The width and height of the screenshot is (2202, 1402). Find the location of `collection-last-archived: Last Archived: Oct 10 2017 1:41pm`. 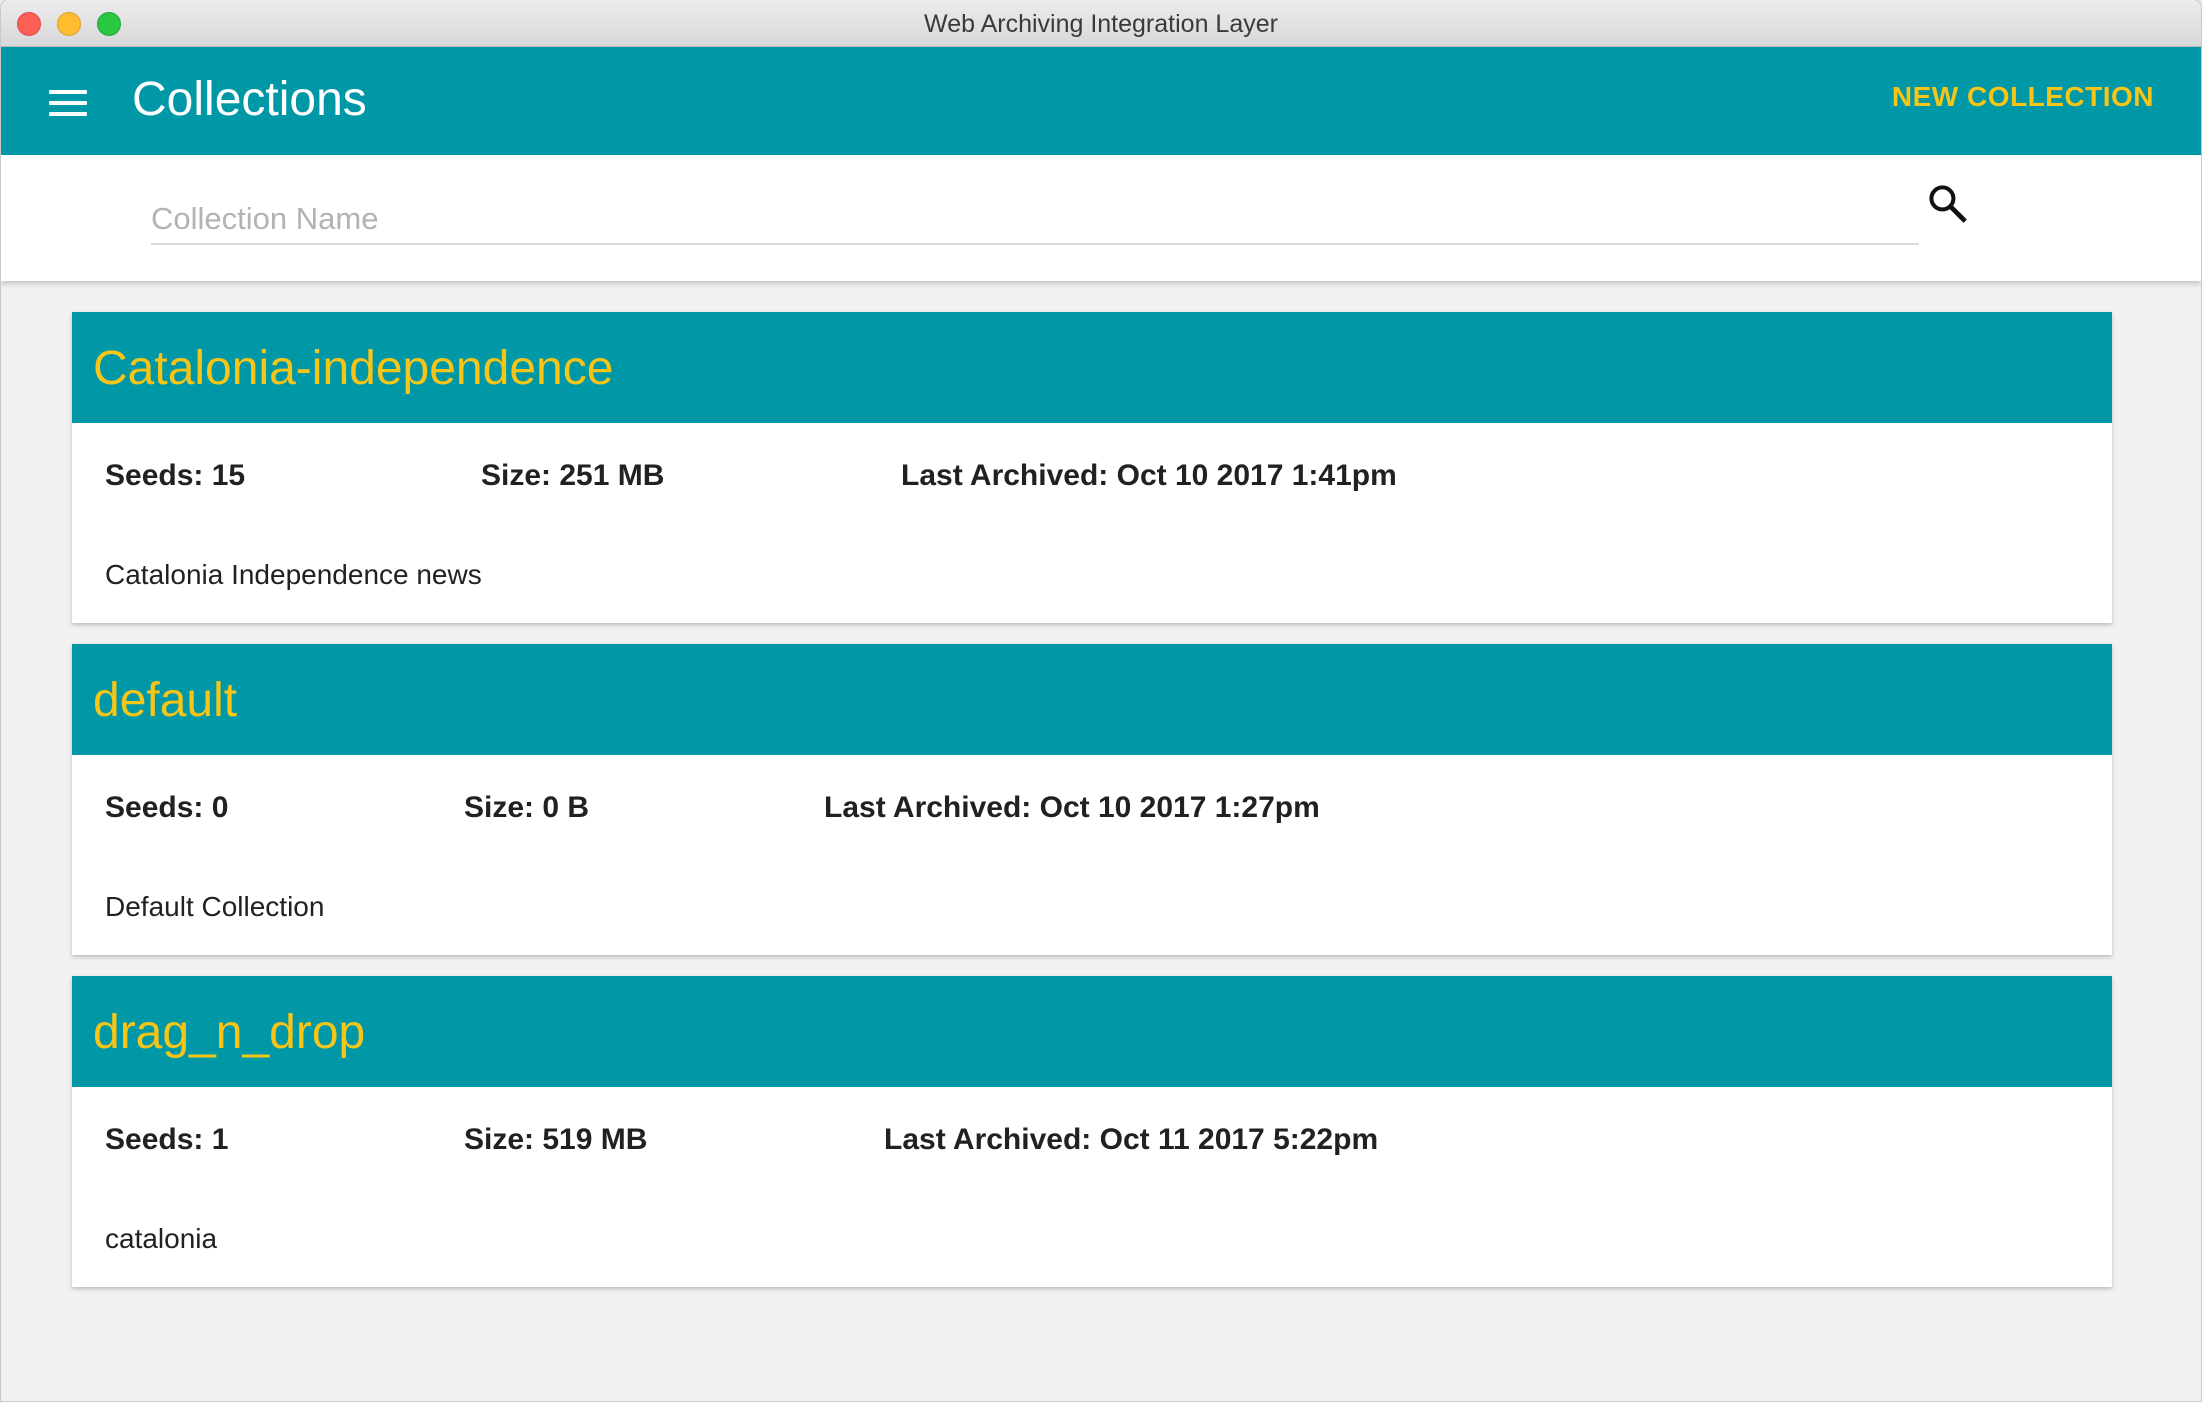

collection-last-archived: Last Archived: Oct 10 2017 1:41pm is located at coordinates (1149, 475).